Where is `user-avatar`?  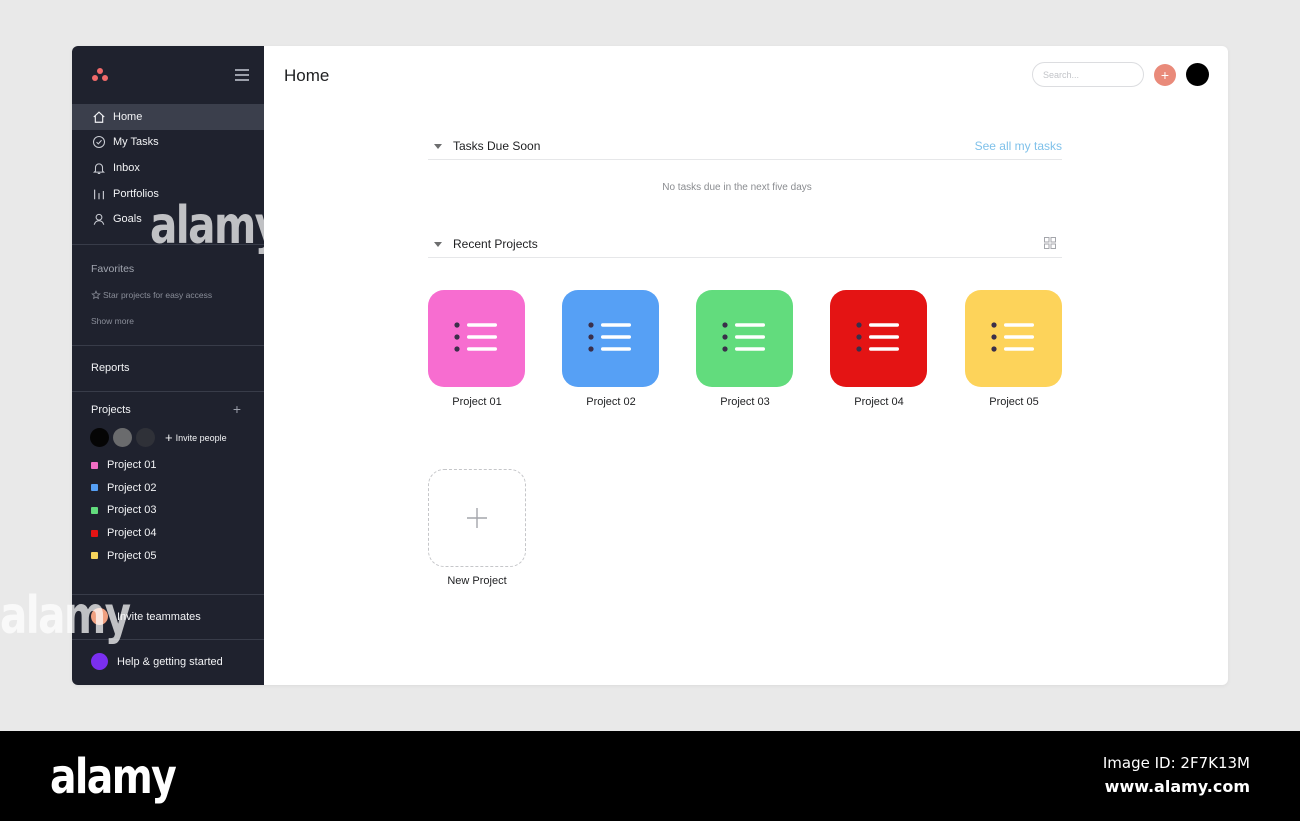 user-avatar is located at coordinates (1197, 74).